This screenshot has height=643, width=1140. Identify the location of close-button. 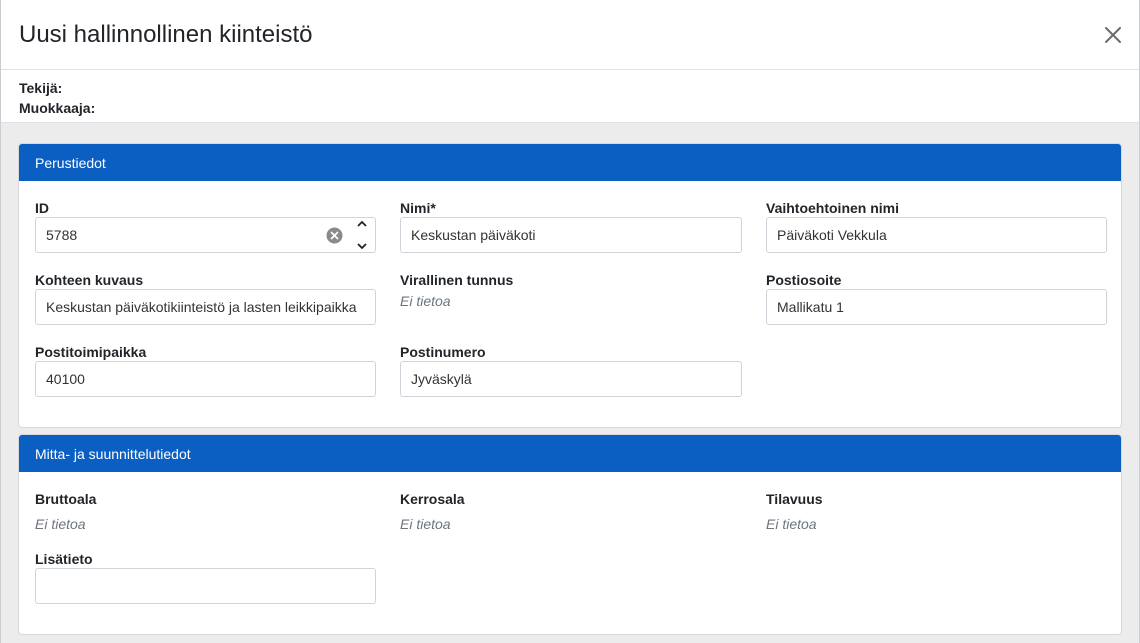
(1113, 35).